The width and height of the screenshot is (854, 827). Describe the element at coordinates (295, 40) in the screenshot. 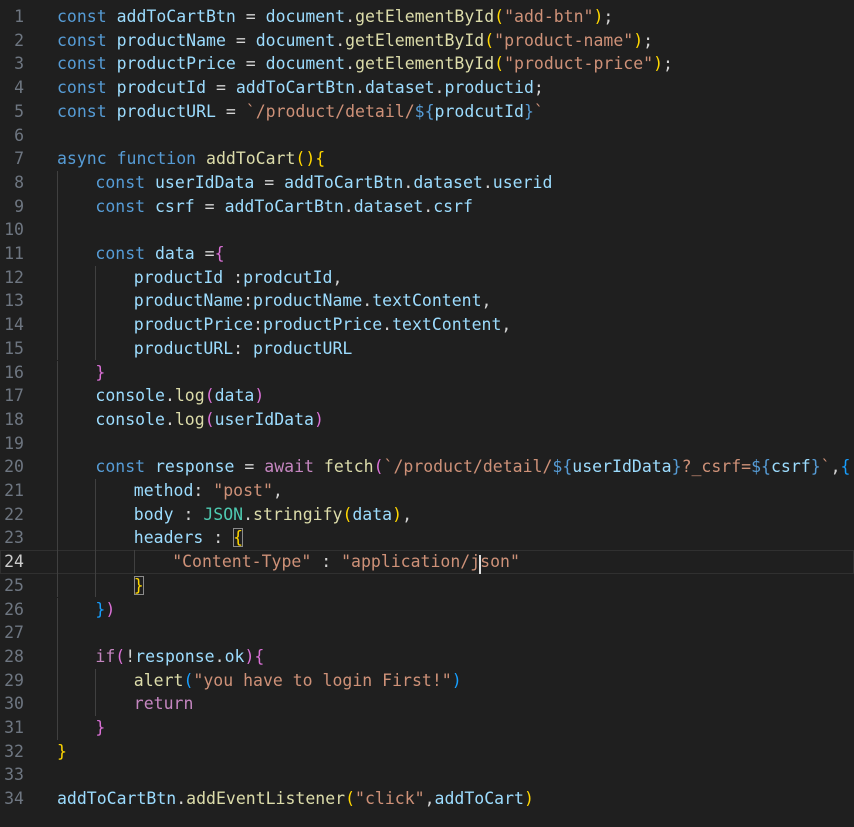

I see `code-token: document` at that location.